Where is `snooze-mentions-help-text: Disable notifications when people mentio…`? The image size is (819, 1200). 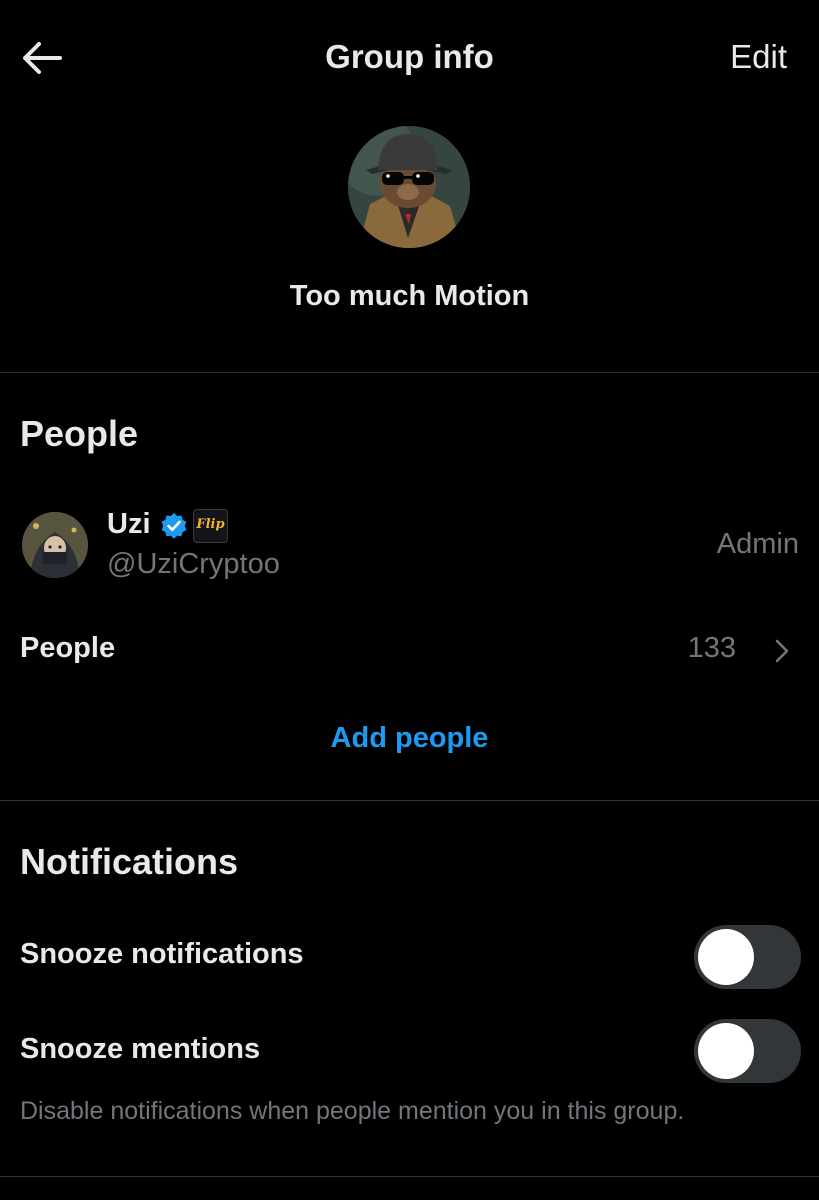
snooze-mentions-help-text: Disable notifications when people mentio… is located at coordinates (352, 1111).